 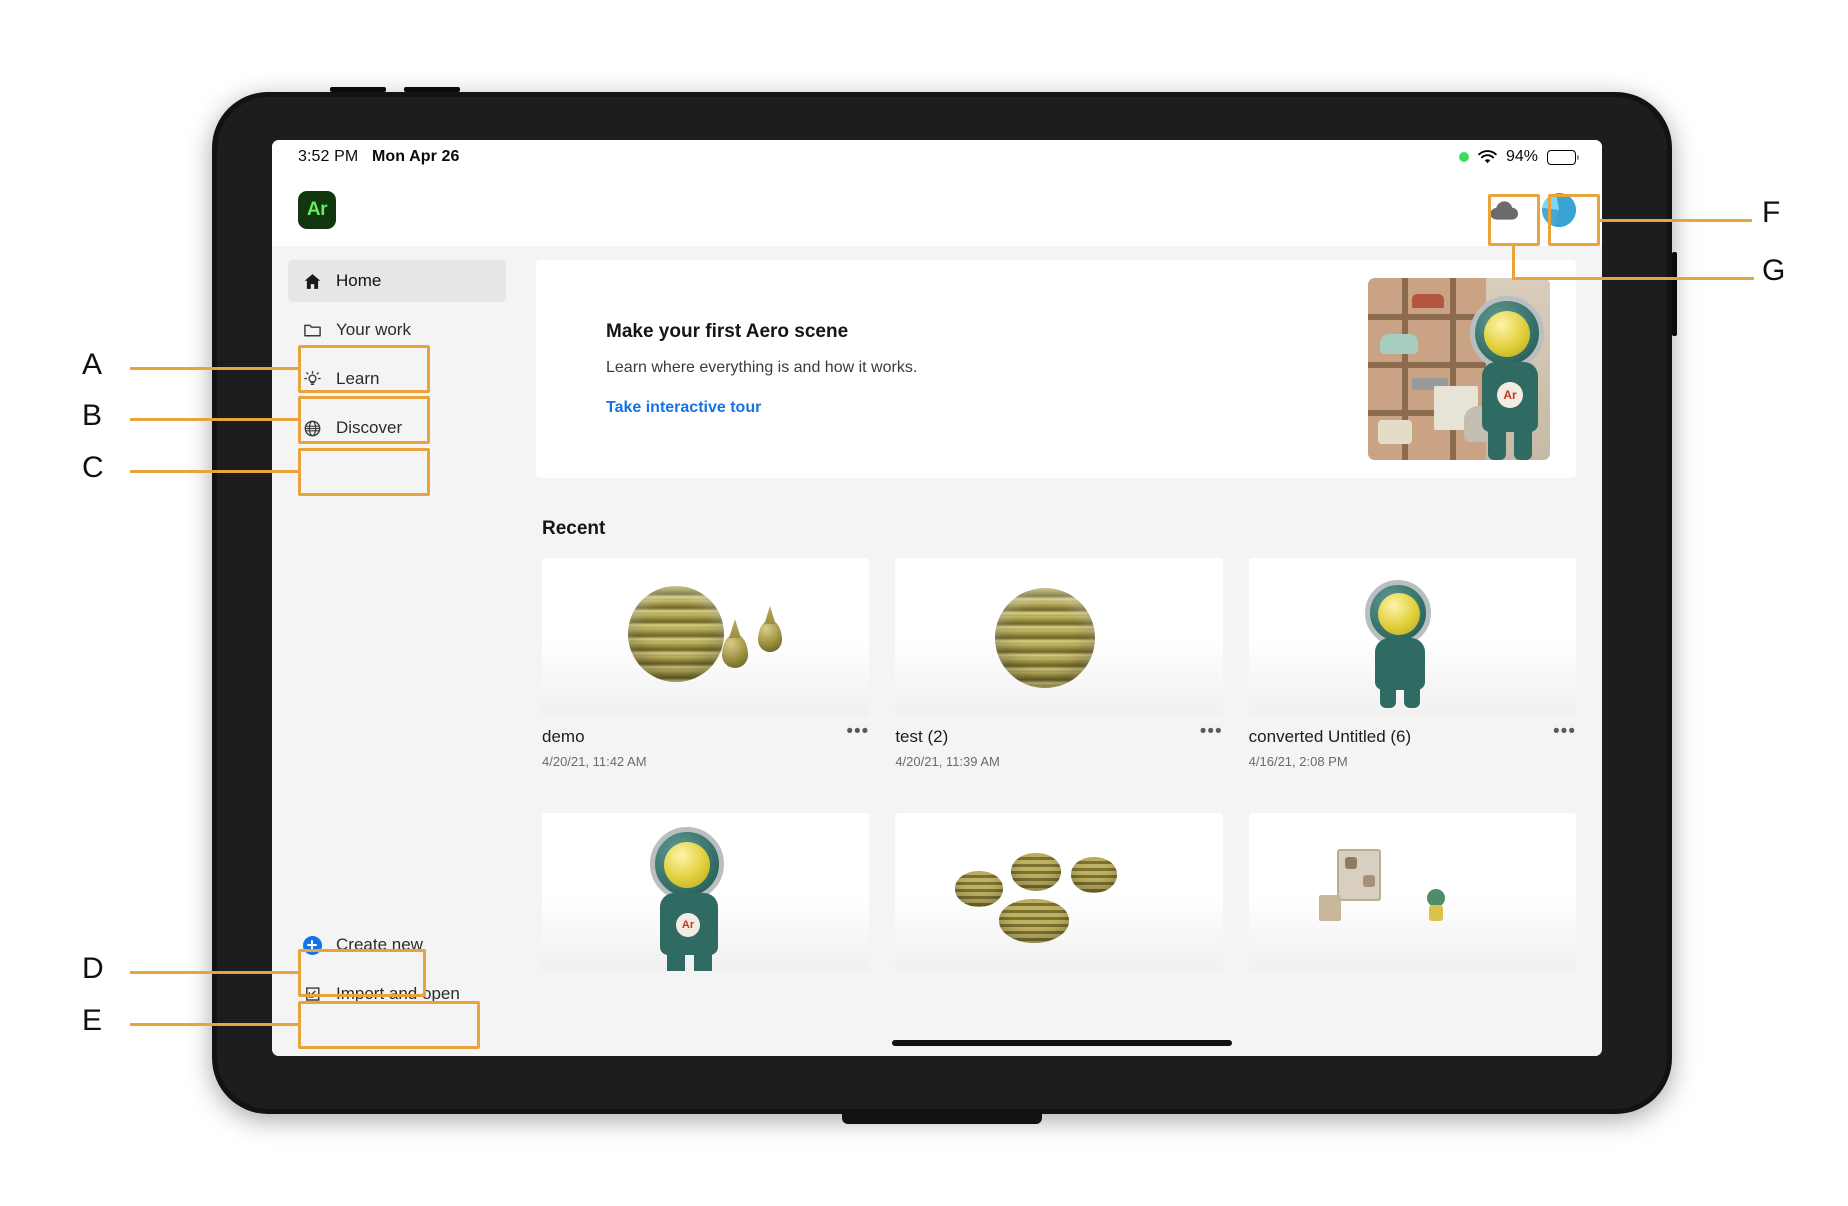 I want to click on recent-card-name: converted Untitled (6), so click(x=1330, y=736).